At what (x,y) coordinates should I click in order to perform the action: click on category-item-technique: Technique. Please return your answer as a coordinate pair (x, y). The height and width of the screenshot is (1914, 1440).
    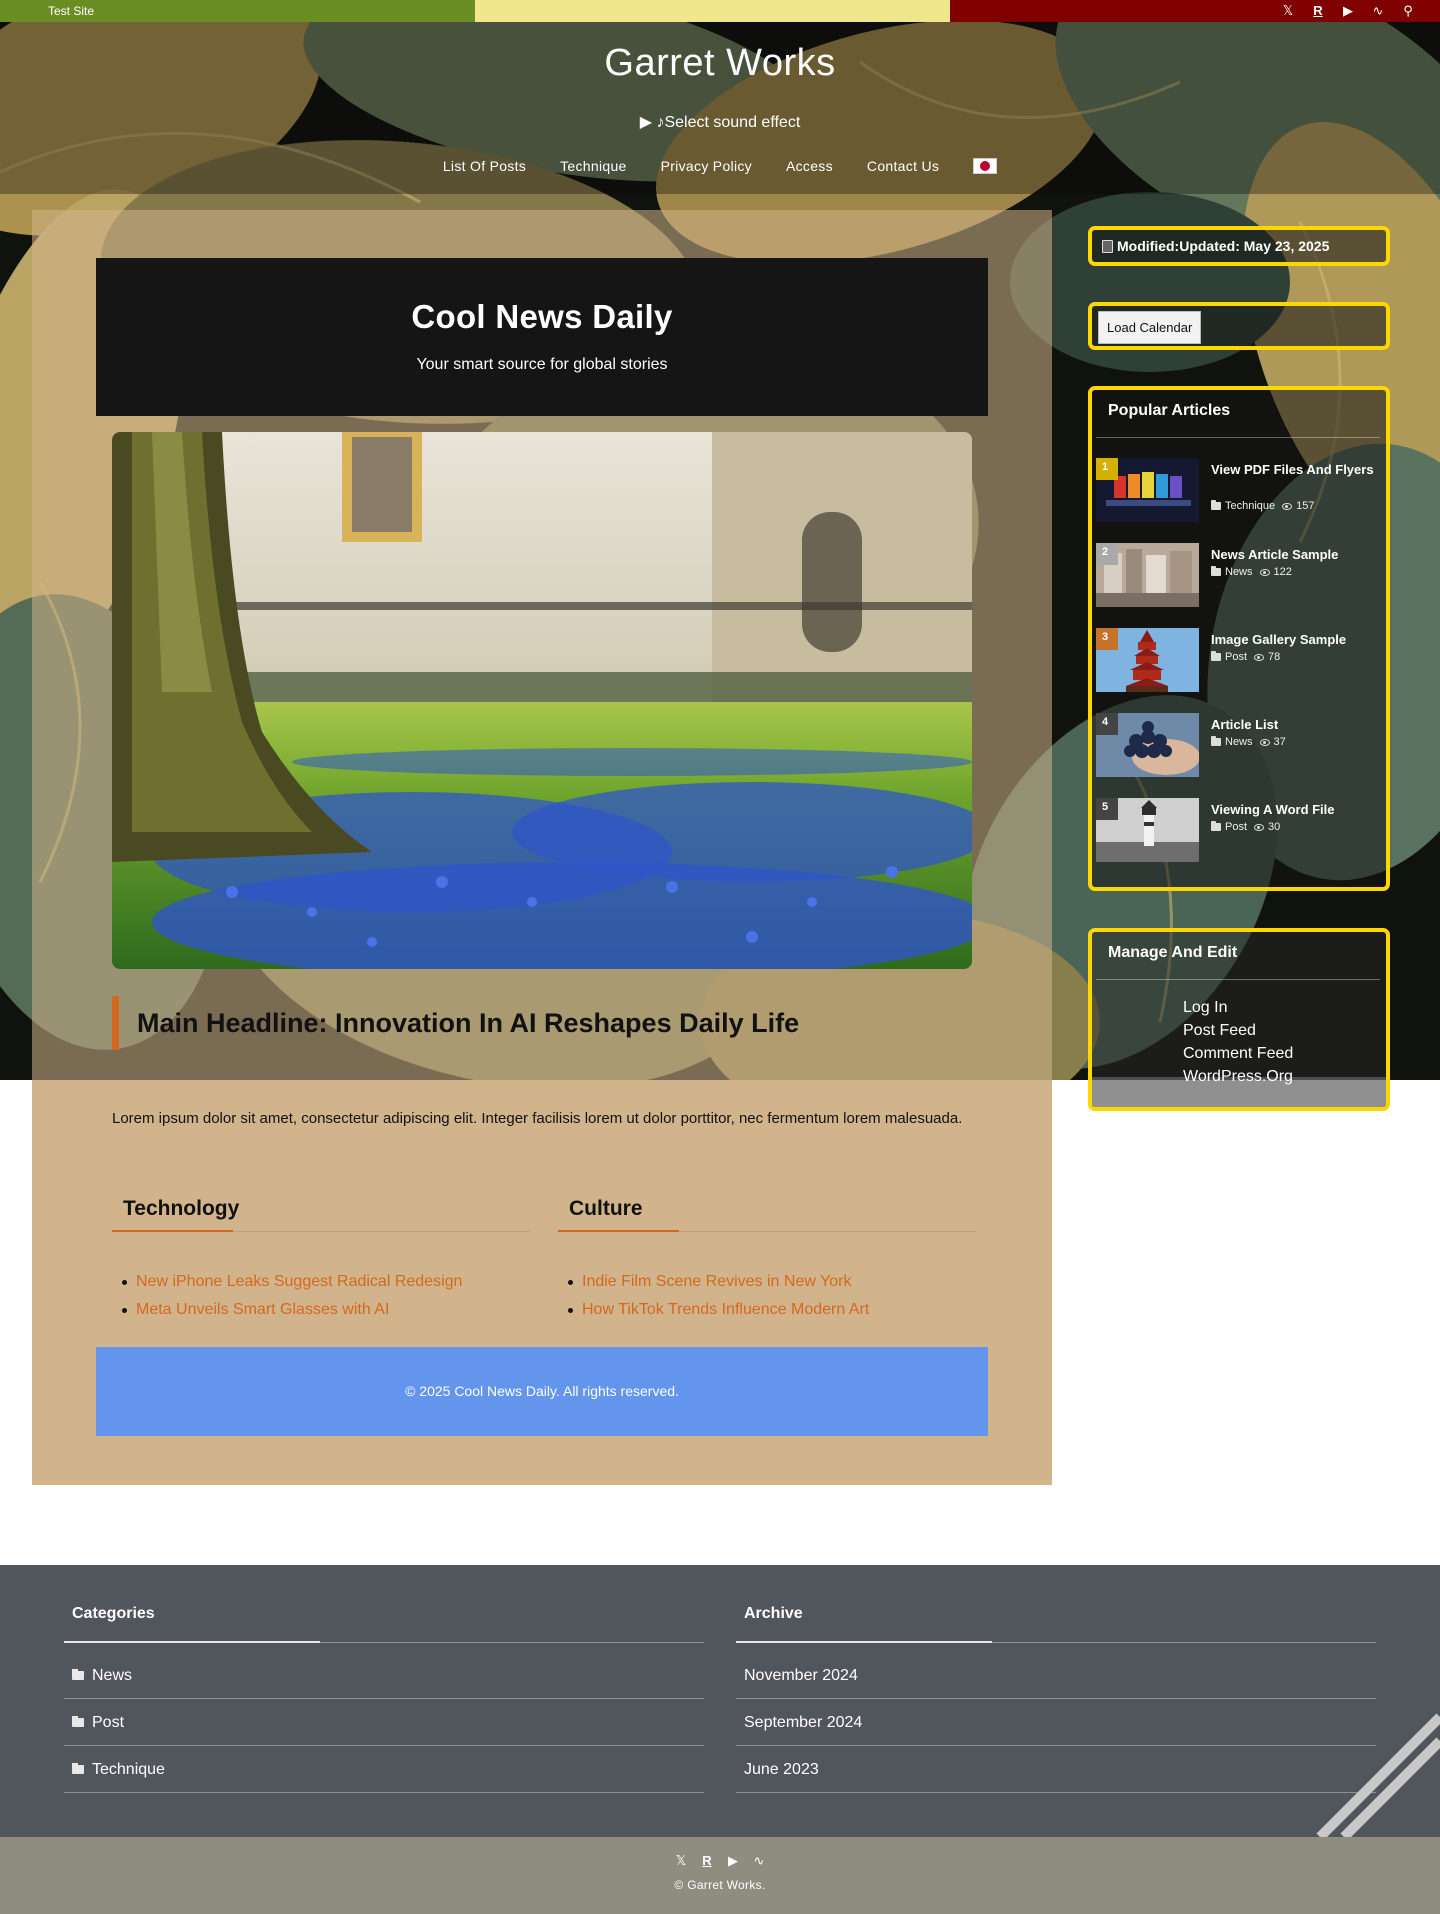
    Looking at the image, I should click on (384, 1769).